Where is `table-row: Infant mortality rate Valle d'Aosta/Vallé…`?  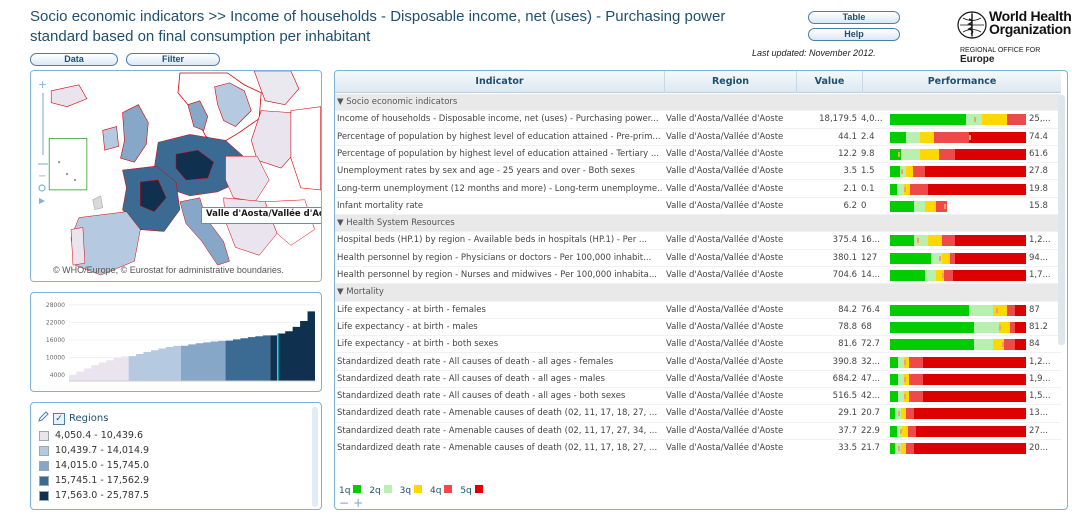
table-row: Infant mortality rate Valle d'Aosta/Vallé… is located at coordinates (698, 207).